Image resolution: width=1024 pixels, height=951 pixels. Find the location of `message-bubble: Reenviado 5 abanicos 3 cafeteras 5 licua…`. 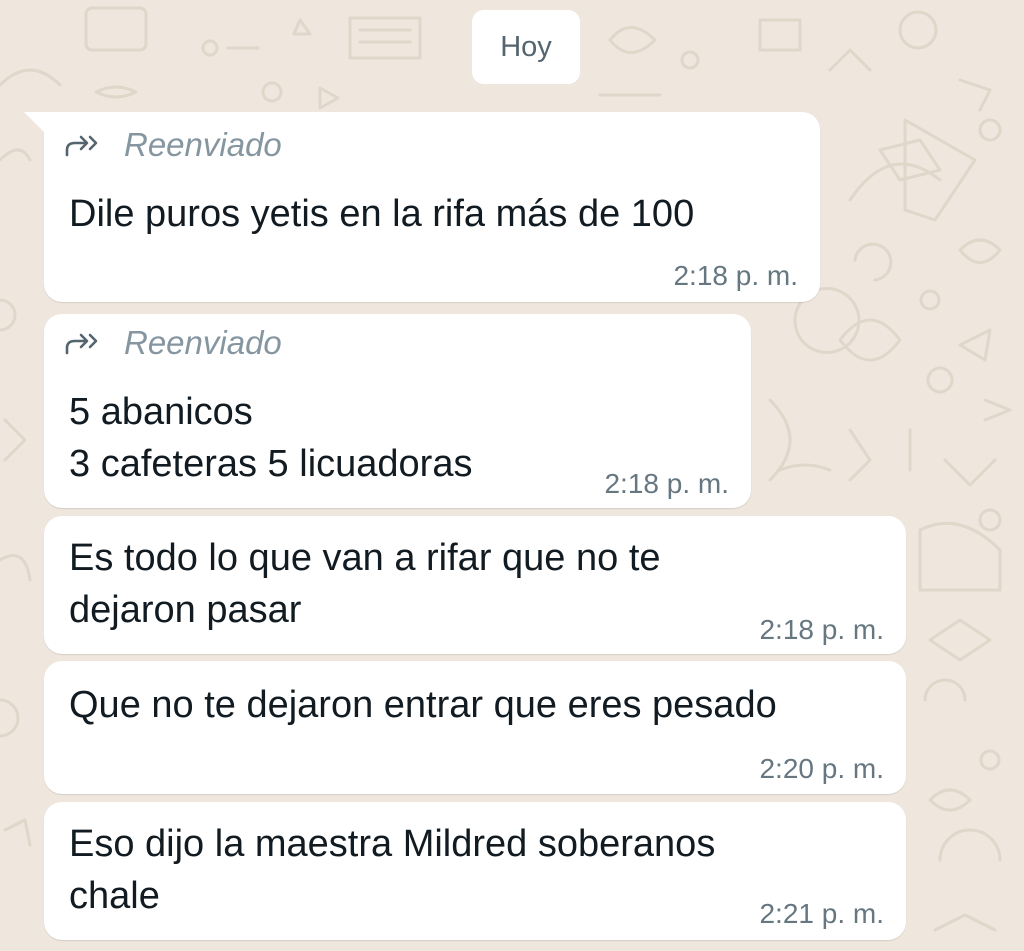

message-bubble: Reenviado 5 abanicos 3 cafeteras 5 licua… is located at coordinates (397, 411).